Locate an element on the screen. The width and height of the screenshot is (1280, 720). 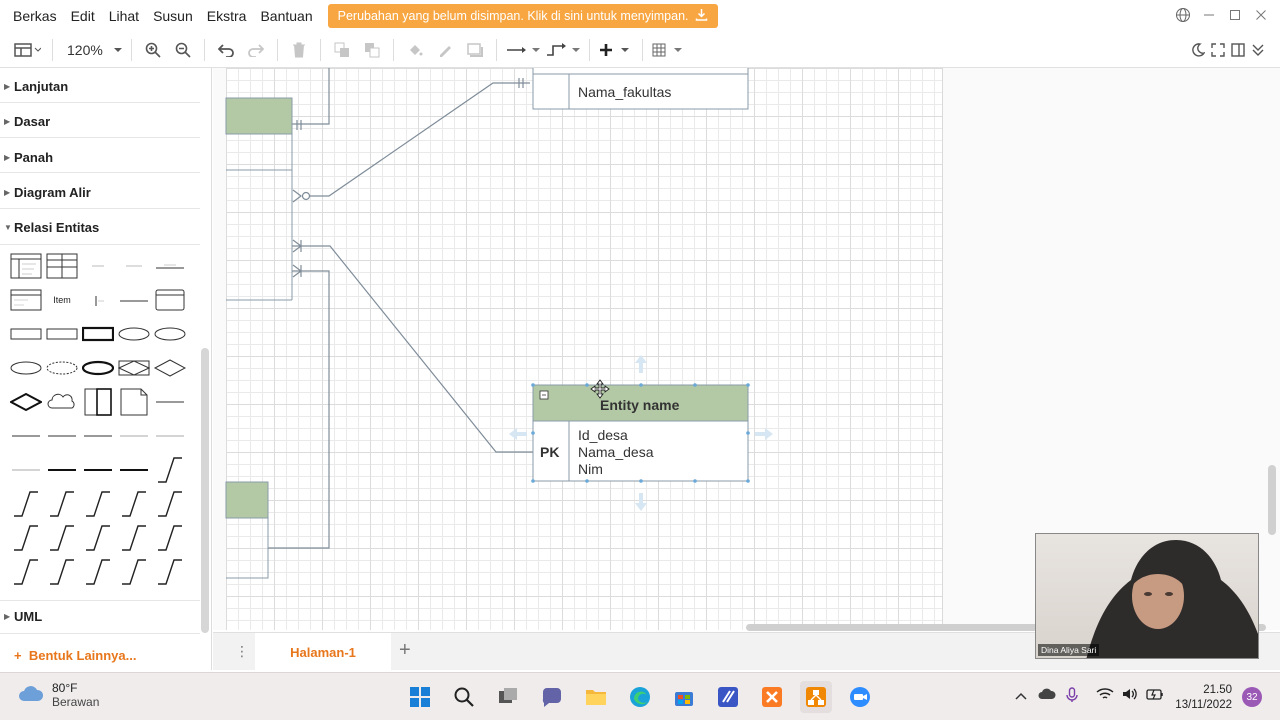
line-color-icon is located at coordinates (445, 50).